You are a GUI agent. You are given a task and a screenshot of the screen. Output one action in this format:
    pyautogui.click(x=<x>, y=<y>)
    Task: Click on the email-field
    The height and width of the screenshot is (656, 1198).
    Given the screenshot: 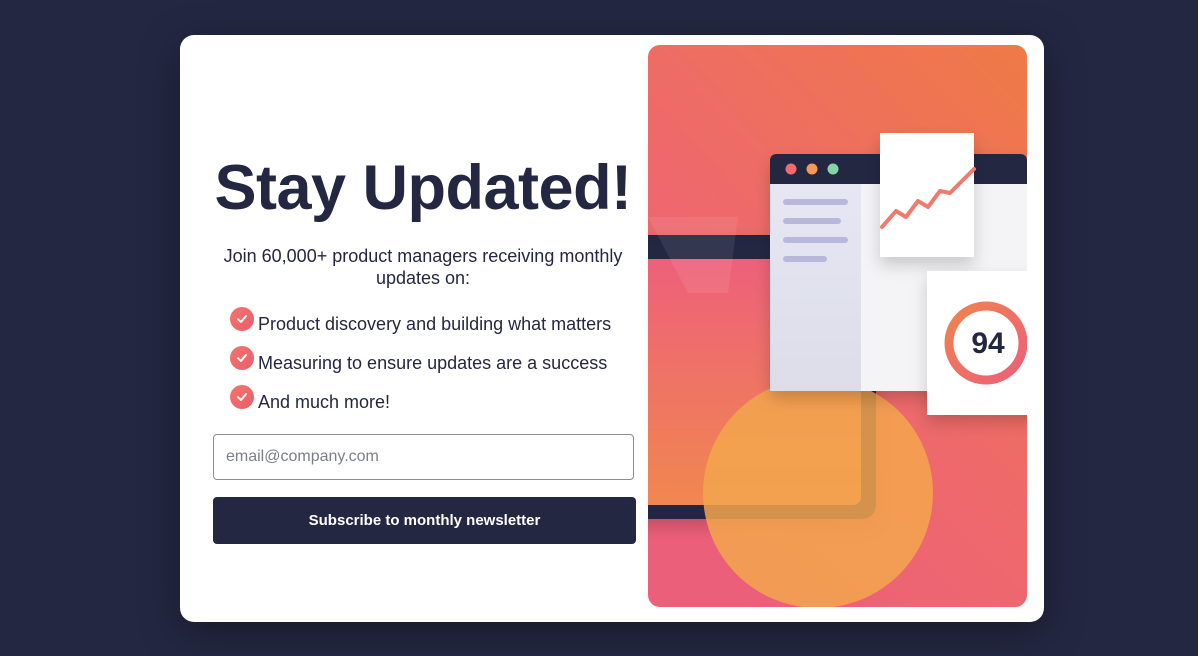 What is the action you would take?
    pyautogui.click(x=423, y=457)
    